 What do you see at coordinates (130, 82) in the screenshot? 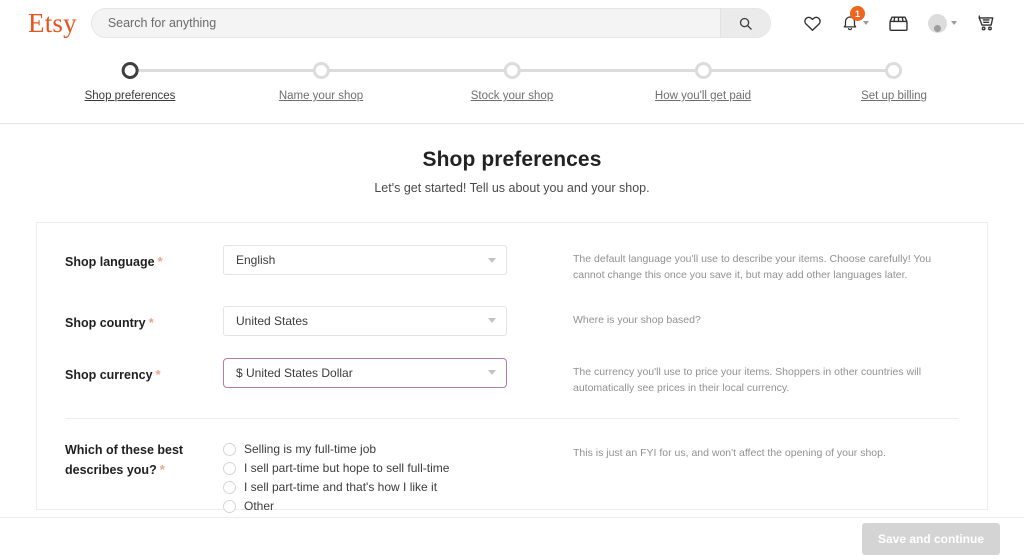
I see `stepper-step-shop-preferences: Shop preferences` at bounding box center [130, 82].